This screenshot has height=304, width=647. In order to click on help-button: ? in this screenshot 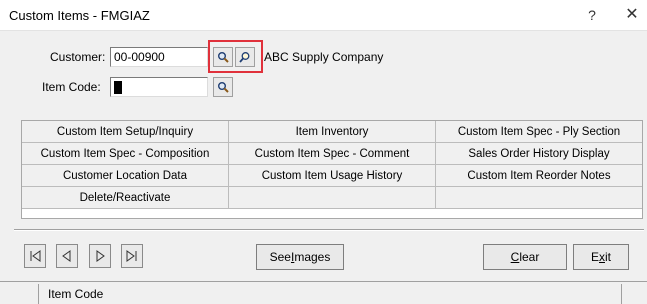, I will do `click(592, 15)`.